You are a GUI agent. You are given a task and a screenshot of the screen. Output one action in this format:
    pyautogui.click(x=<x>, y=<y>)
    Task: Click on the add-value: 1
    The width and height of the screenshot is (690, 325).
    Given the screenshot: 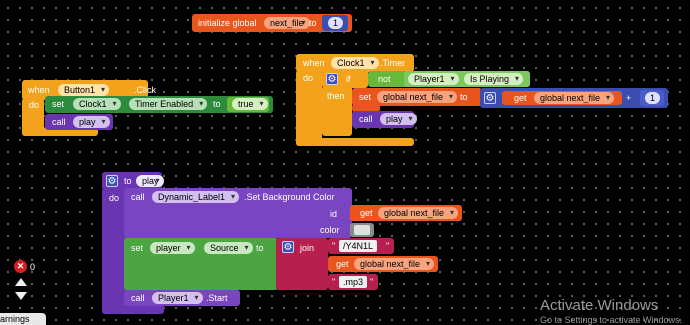 What is the action you would take?
    pyautogui.click(x=653, y=98)
    